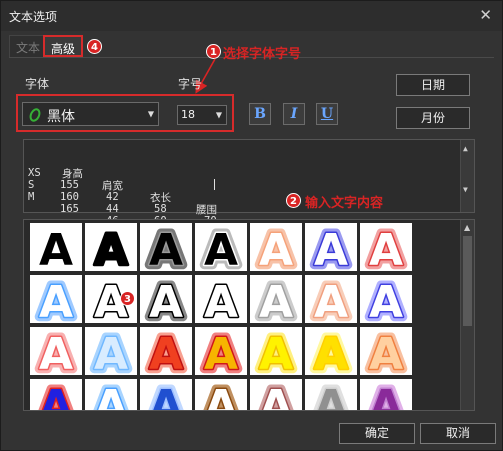  What do you see at coordinates (63, 46) in the screenshot?
I see `tab-advanced: 高级` at bounding box center [63, 46].